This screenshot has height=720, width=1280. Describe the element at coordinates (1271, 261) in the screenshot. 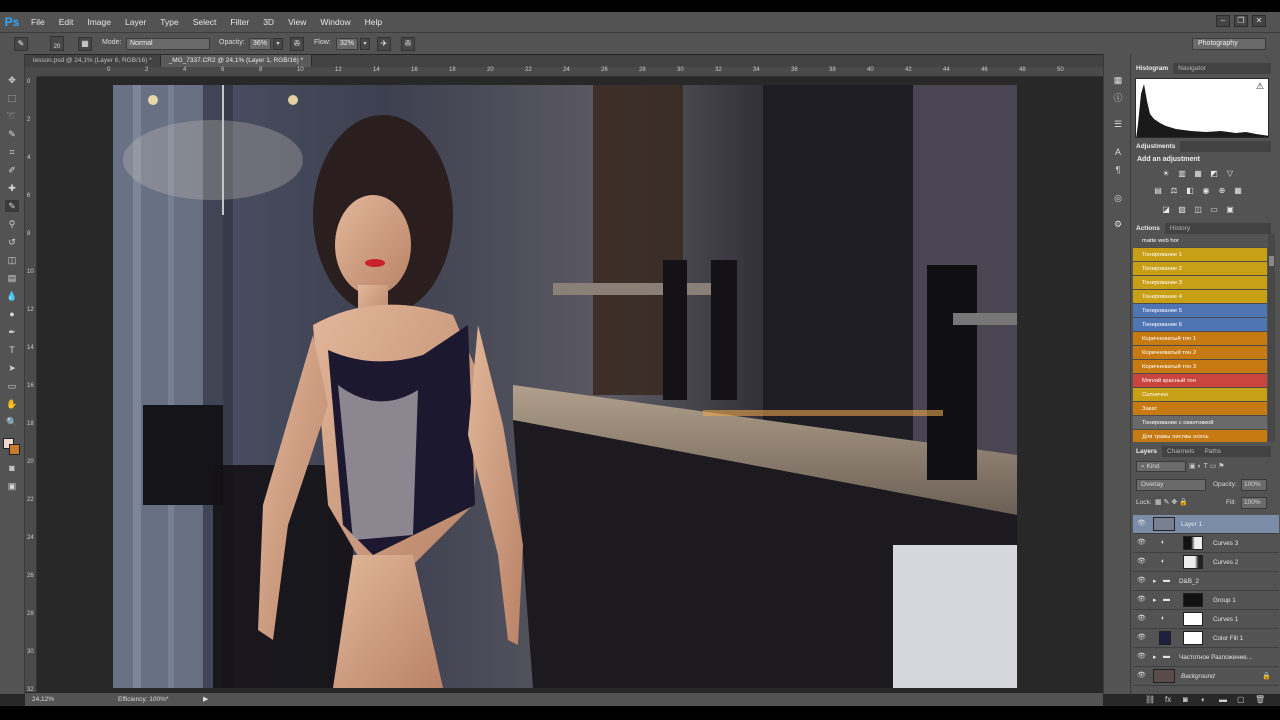

I see `actions-scroll-thumb` at that location.